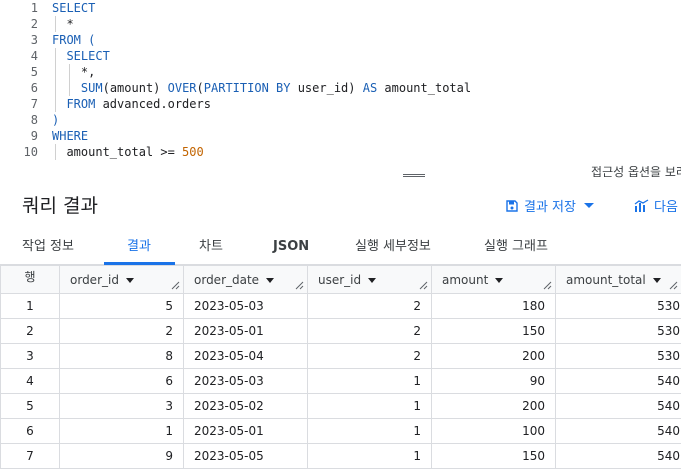 This screenshot has height=472, width=681. I want to click on column-header-user-id: user_id, so click(369, 279).